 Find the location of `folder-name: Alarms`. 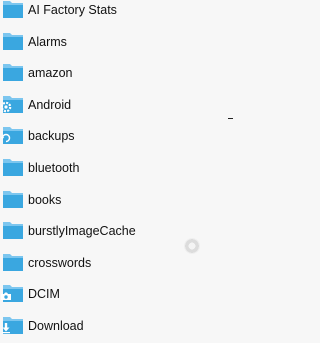

folder-name: Alarms is located at coordinates (47, 41).